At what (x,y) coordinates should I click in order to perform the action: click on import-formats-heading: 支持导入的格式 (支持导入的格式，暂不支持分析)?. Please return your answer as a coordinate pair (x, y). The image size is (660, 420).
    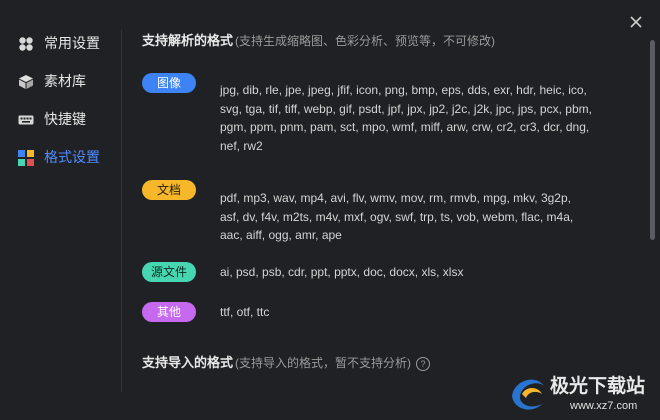
    Looking at the image, I should click on (286, 361).